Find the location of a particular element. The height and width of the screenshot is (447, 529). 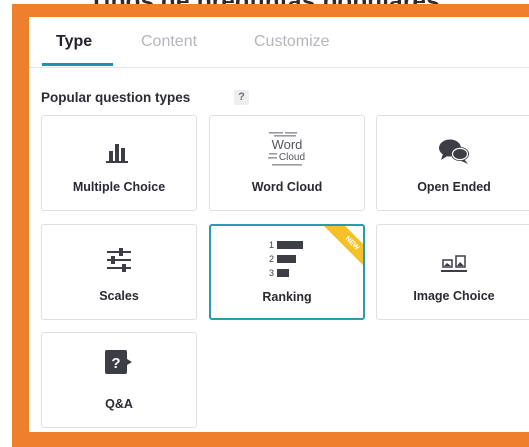

orange-frame-top is located at coordinates (270, 10).